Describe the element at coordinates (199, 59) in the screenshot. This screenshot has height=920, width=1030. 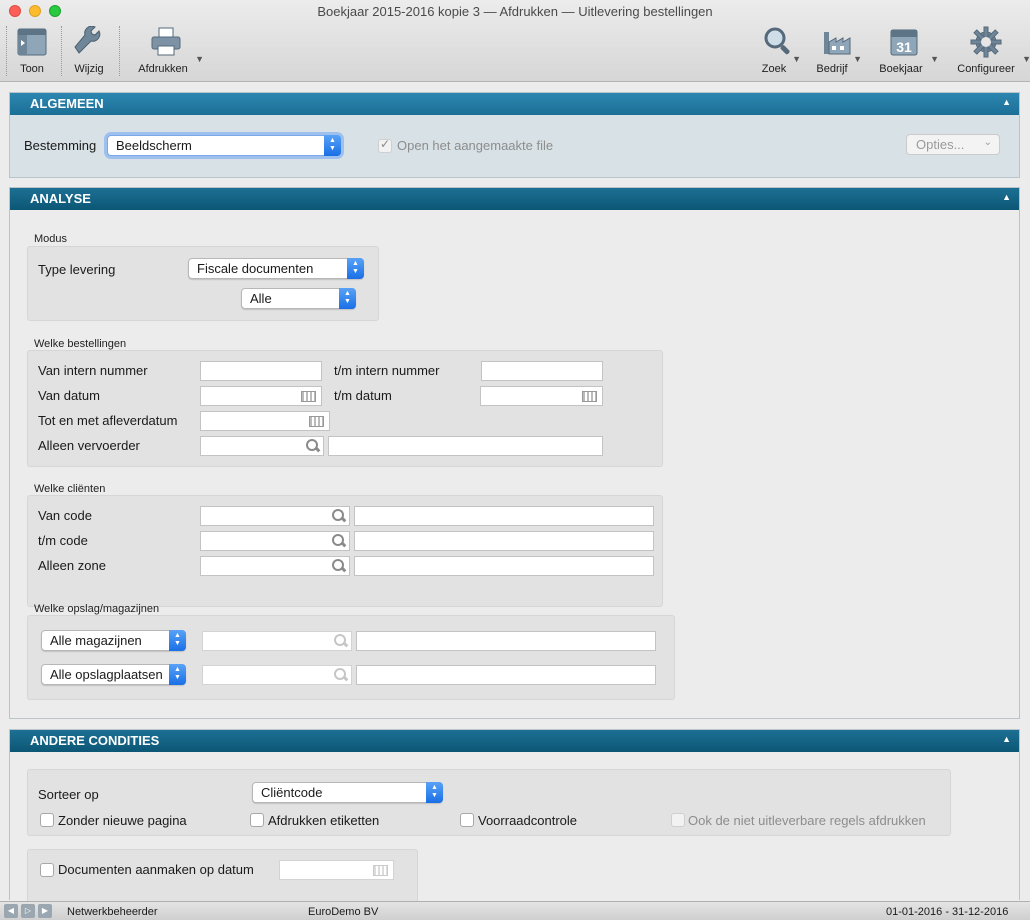
I see `afdrukken-dropdown-icon: ▼` at that location.